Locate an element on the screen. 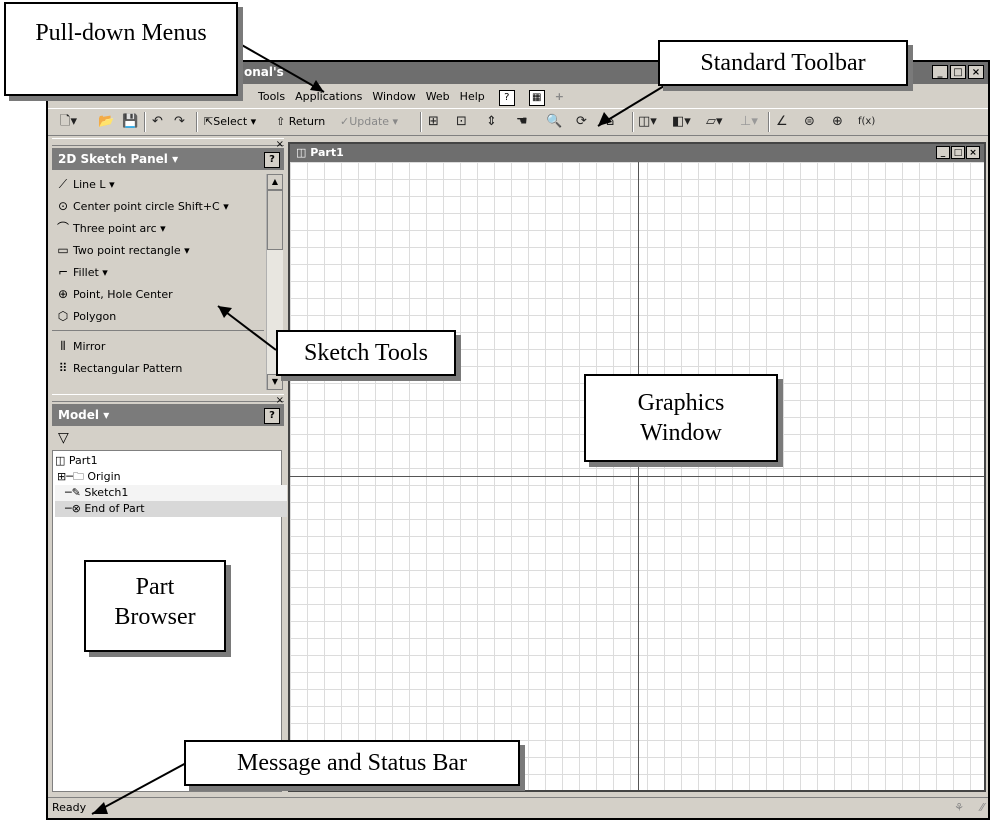 Image resolution: width=992 pixels, height=831 pixels. arrowhead is located at coordinates (100, 808).